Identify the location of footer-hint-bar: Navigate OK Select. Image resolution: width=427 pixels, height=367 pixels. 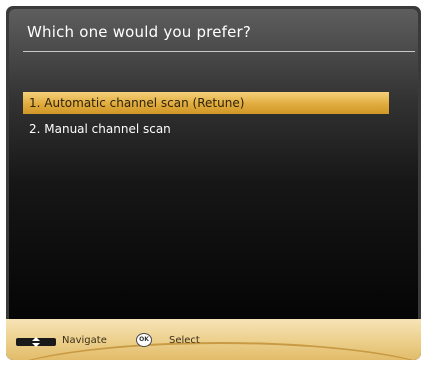
(213, 339).